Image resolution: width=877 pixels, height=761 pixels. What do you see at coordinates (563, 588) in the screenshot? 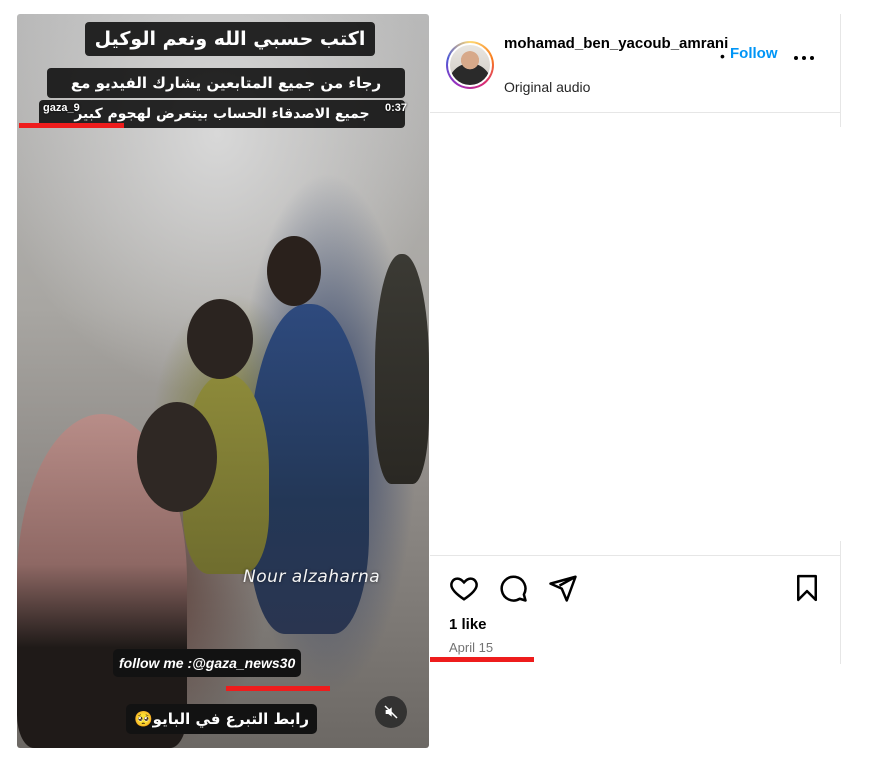
I see `paper-plane-icon` at bounding box center [563, 588].